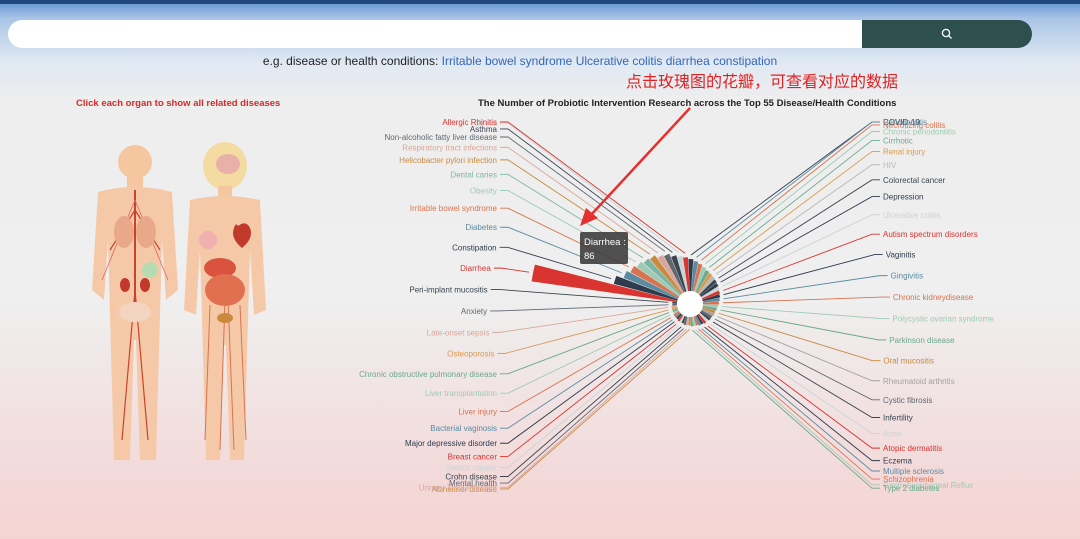 This screenshot has height=539, width=1080. What do you see at coordinates (898, 140) in the screenshot?
I see `category-label: Cirrhotic` at bounding box center [898, 140].